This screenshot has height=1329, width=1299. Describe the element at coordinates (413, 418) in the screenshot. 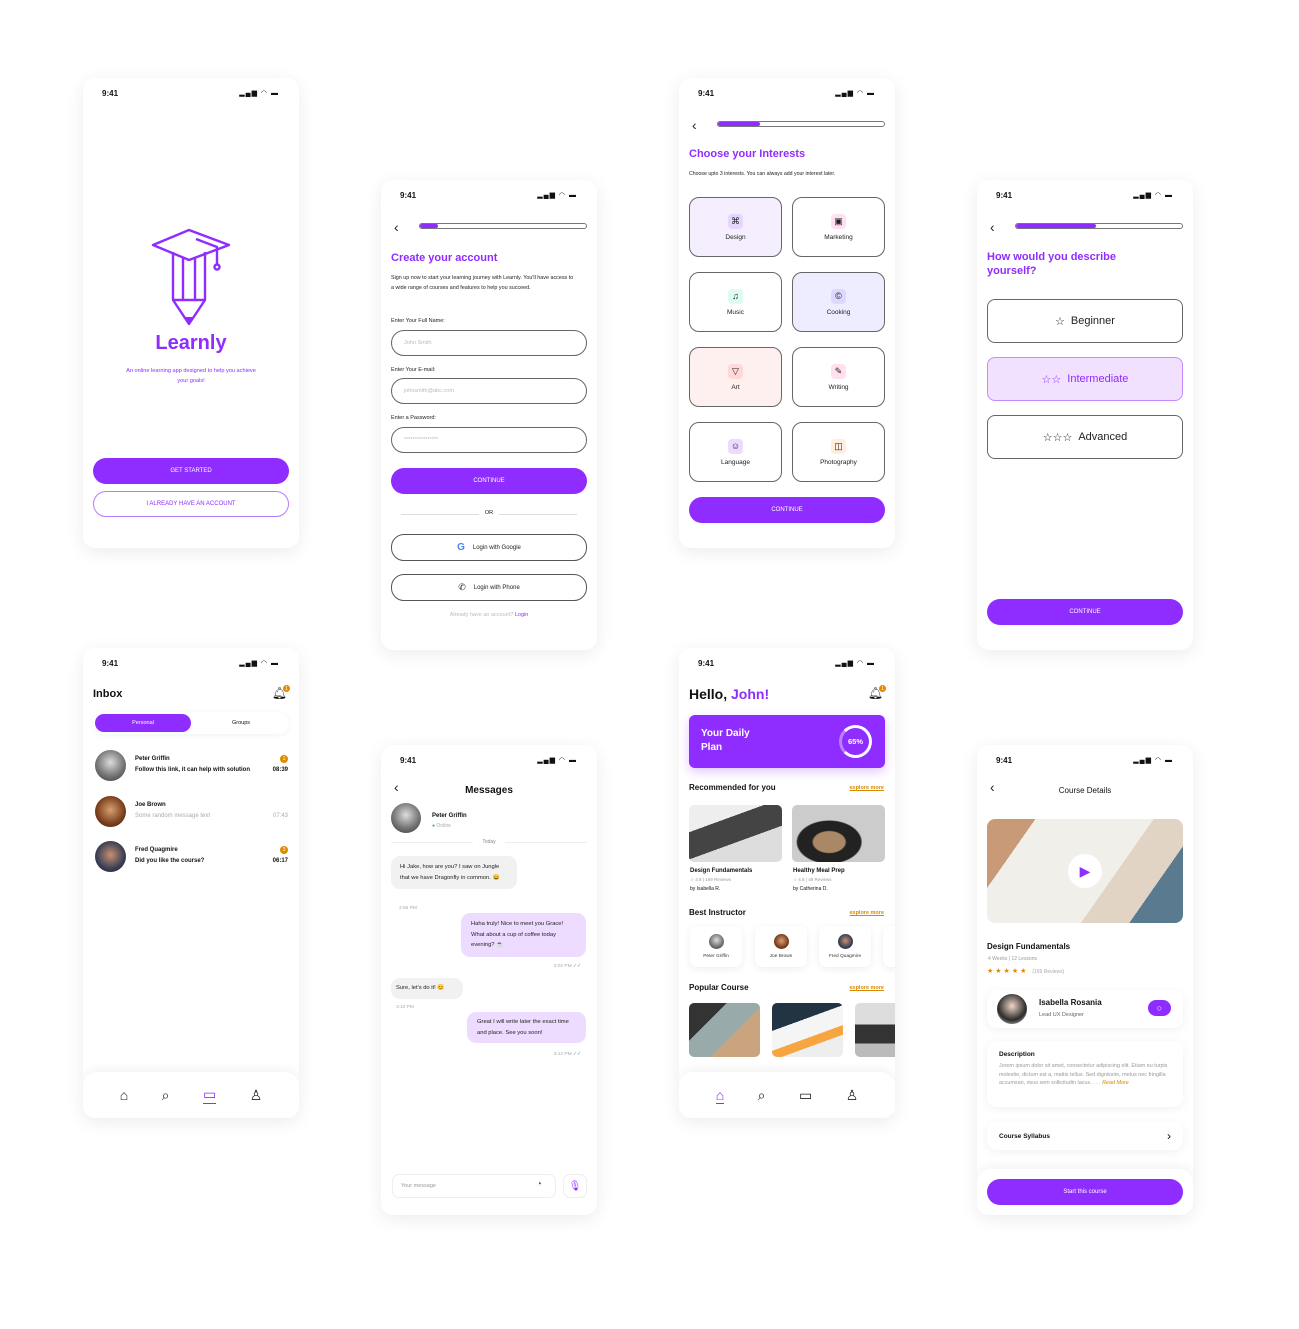

I see `password-label: Enter a Password:` at that location.